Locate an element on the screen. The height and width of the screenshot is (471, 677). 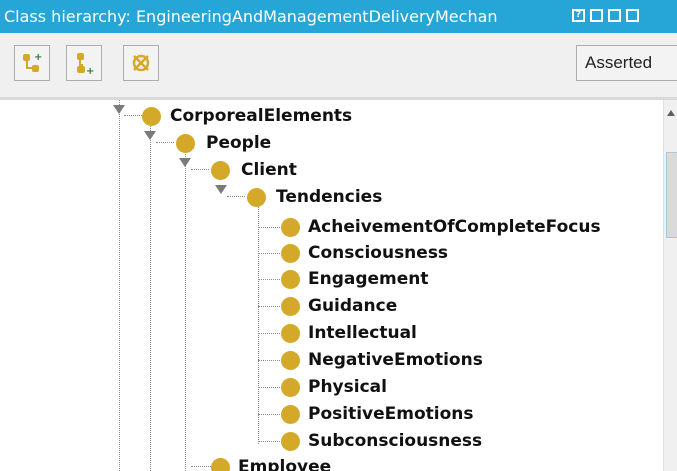
scrollbar-thumb is located at coordinates (671, 195).